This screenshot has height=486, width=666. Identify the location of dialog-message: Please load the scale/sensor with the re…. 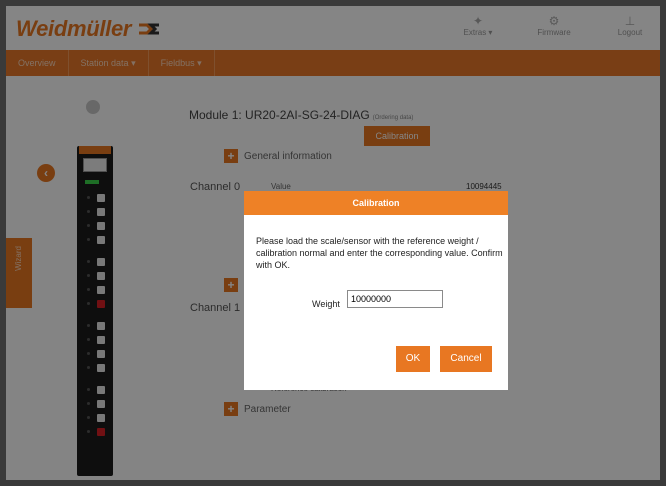
(379, 253).